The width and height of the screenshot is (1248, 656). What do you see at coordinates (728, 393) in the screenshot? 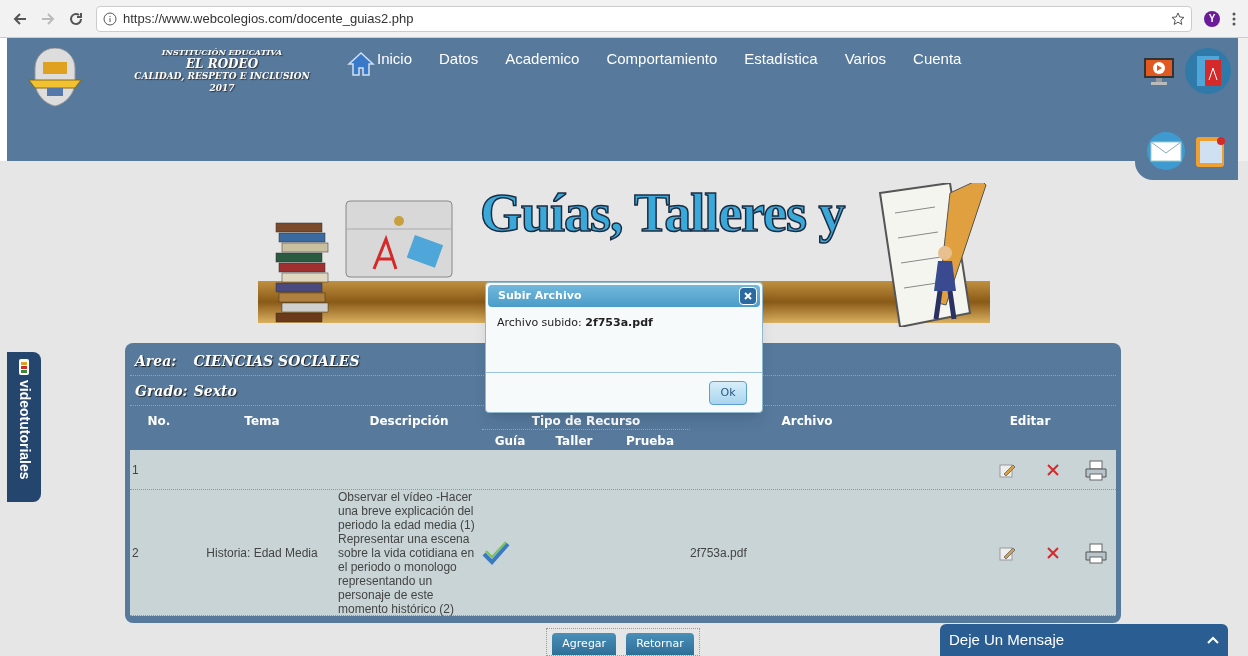
I see `ok-button: Ok` at bounding box center [728, 393].